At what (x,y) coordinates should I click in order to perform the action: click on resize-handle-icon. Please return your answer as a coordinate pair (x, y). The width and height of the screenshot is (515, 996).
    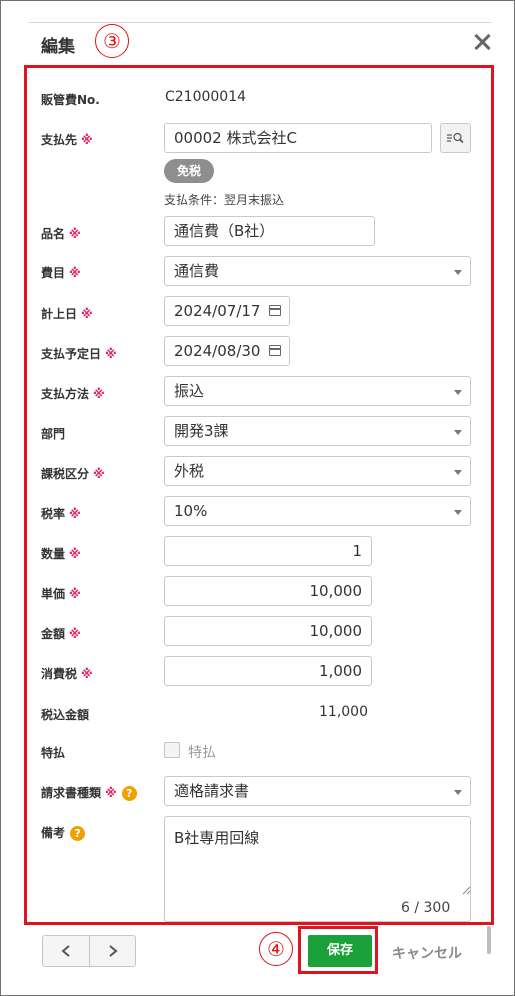
    Looking at the image, I should click on (466, 890).